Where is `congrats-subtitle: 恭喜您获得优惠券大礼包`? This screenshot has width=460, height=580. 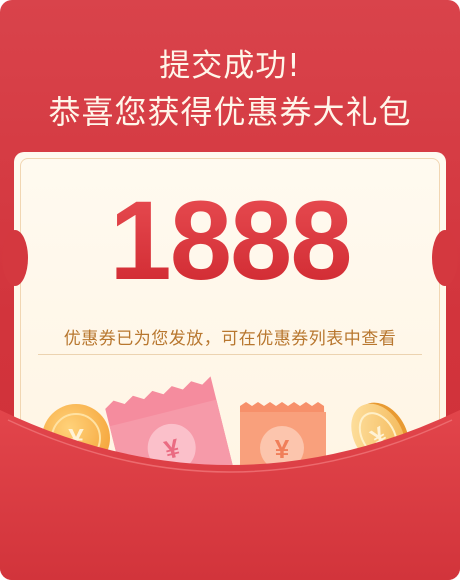 congrats-subtitle: 恭喜您获得优惠券大礼包 is located at coordinates (230, 112).